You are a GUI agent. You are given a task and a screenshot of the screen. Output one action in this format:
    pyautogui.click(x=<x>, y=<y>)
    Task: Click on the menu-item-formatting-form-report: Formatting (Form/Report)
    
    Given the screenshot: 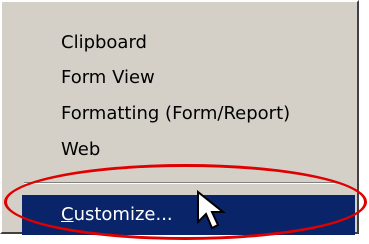 What is the action you would take?
    pyautogui.click(x=179, y=114)
    